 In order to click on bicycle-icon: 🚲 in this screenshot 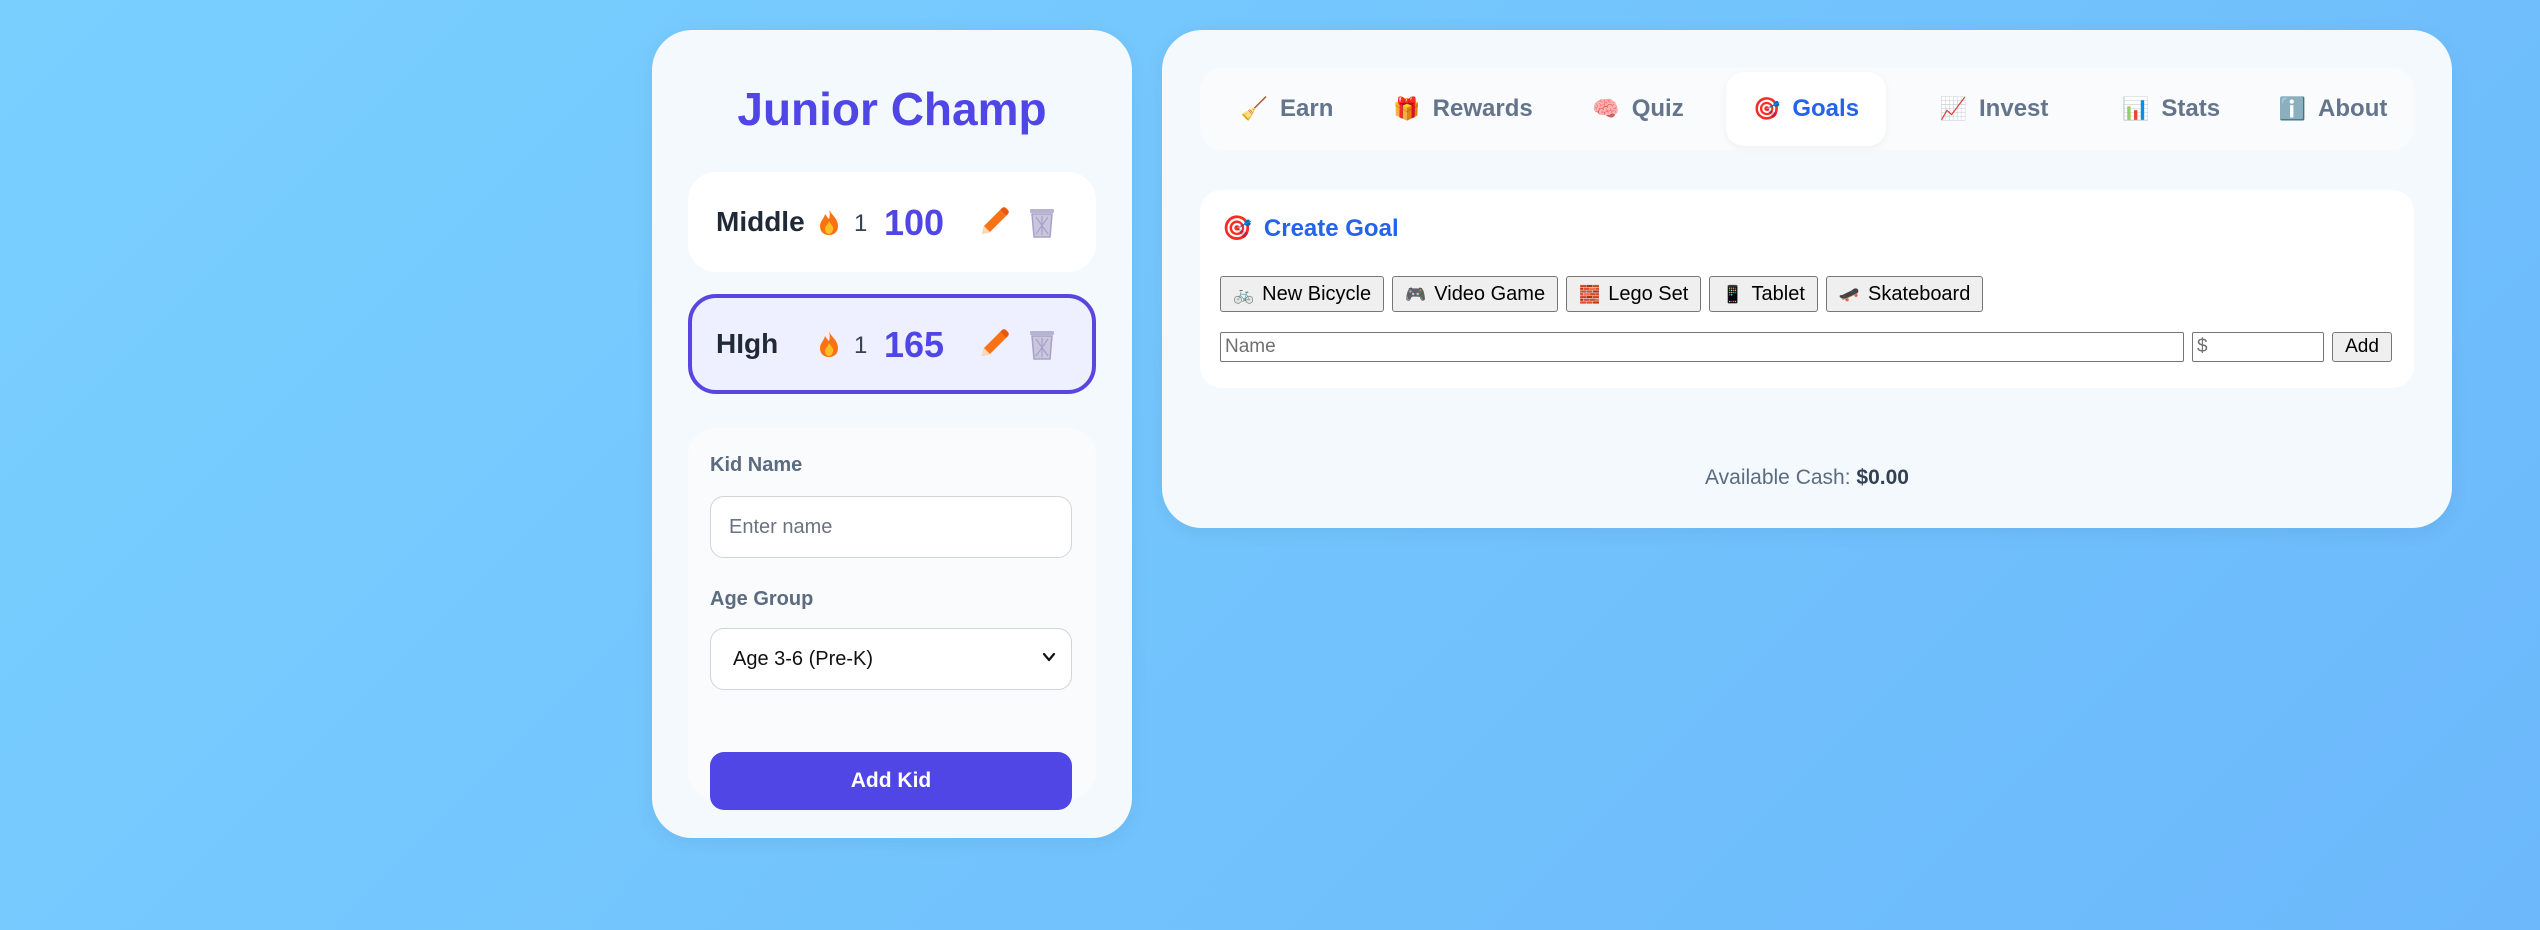, I will do `click(1244, 294)`.